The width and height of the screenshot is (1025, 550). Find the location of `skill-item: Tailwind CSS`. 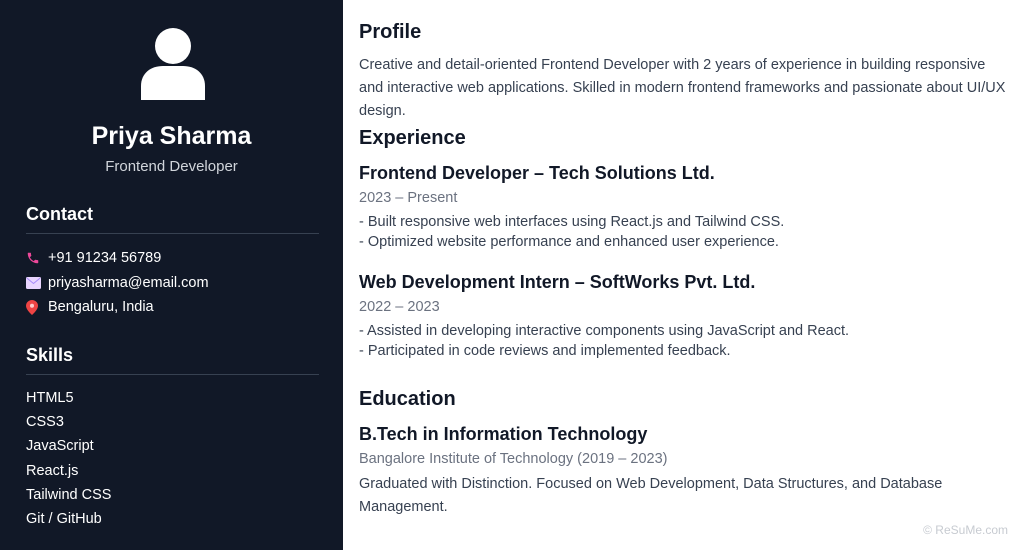

skill-item: Tailwind CSS is located at coordinates (69, 494).